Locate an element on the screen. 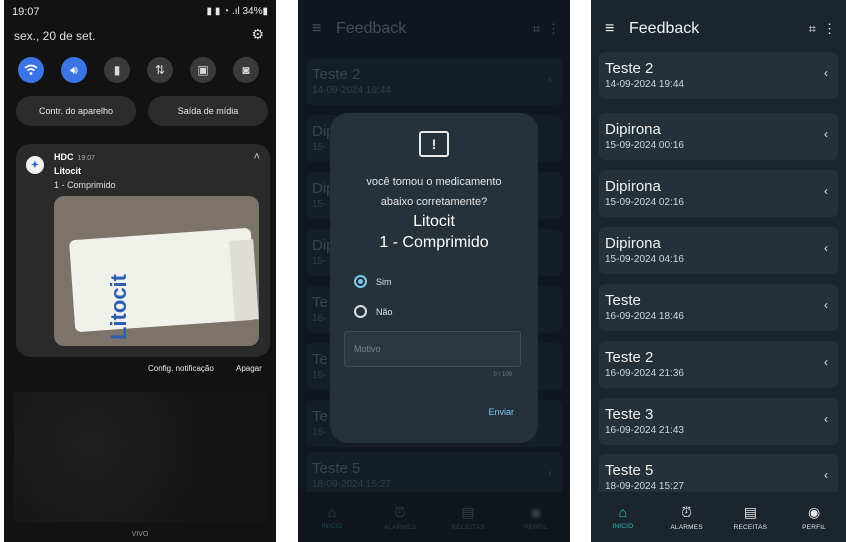  shade-date: sex., 20 de set. is located at coordinates (55, 36).